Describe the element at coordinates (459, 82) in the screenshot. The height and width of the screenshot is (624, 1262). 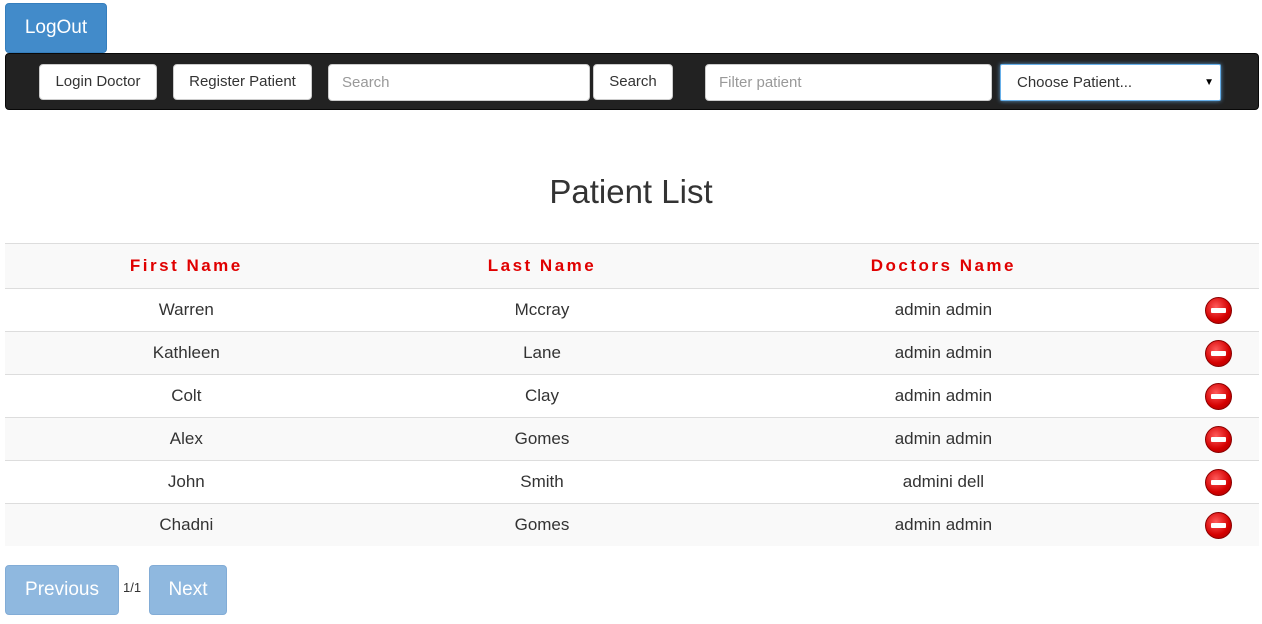
I see `search-input: Search` at that location.